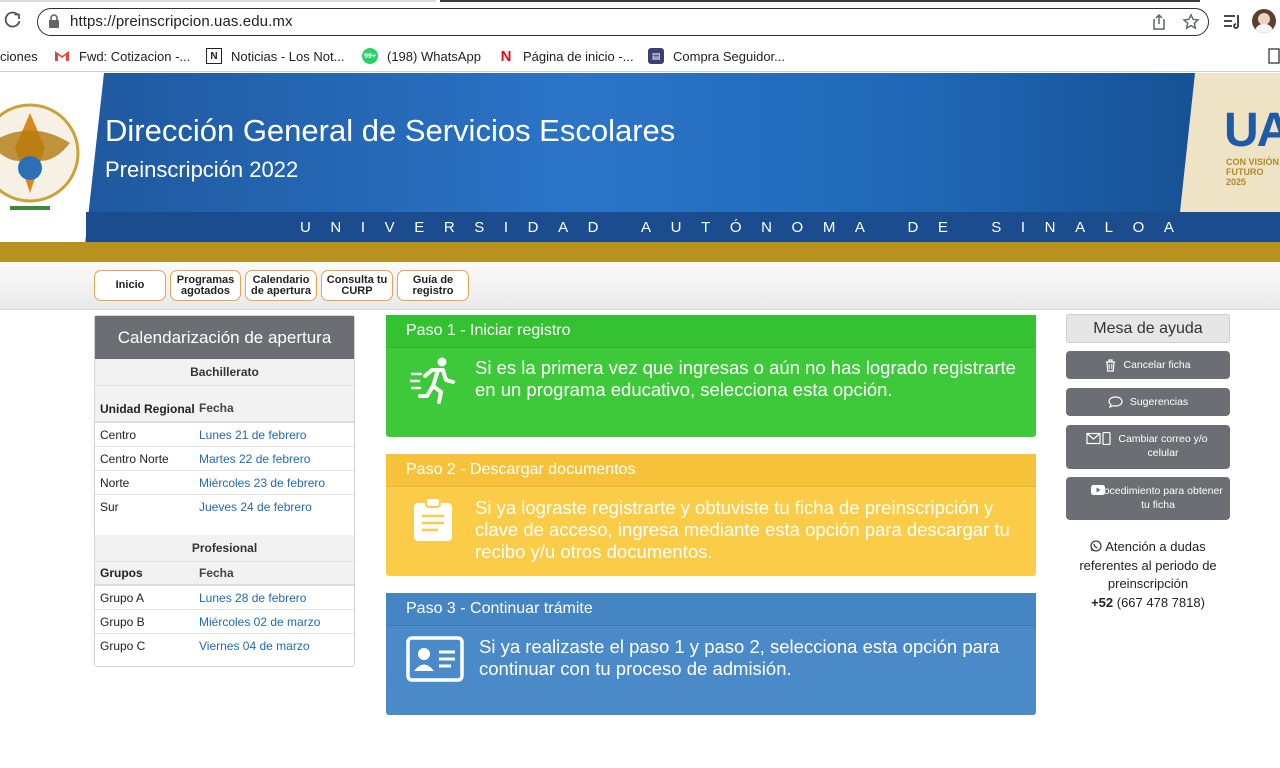 The width and height of the screenshot is (1280, 768). Describe the element at coordinates (202, 169) in the screenshot. I see `page-subtitle: Preinscripción 2022` at that location.